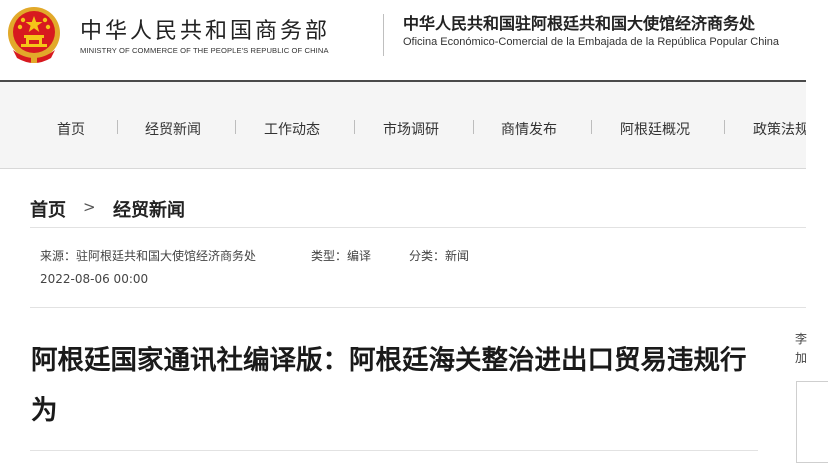  I want to click on sidebar-box, so click(812, 422).